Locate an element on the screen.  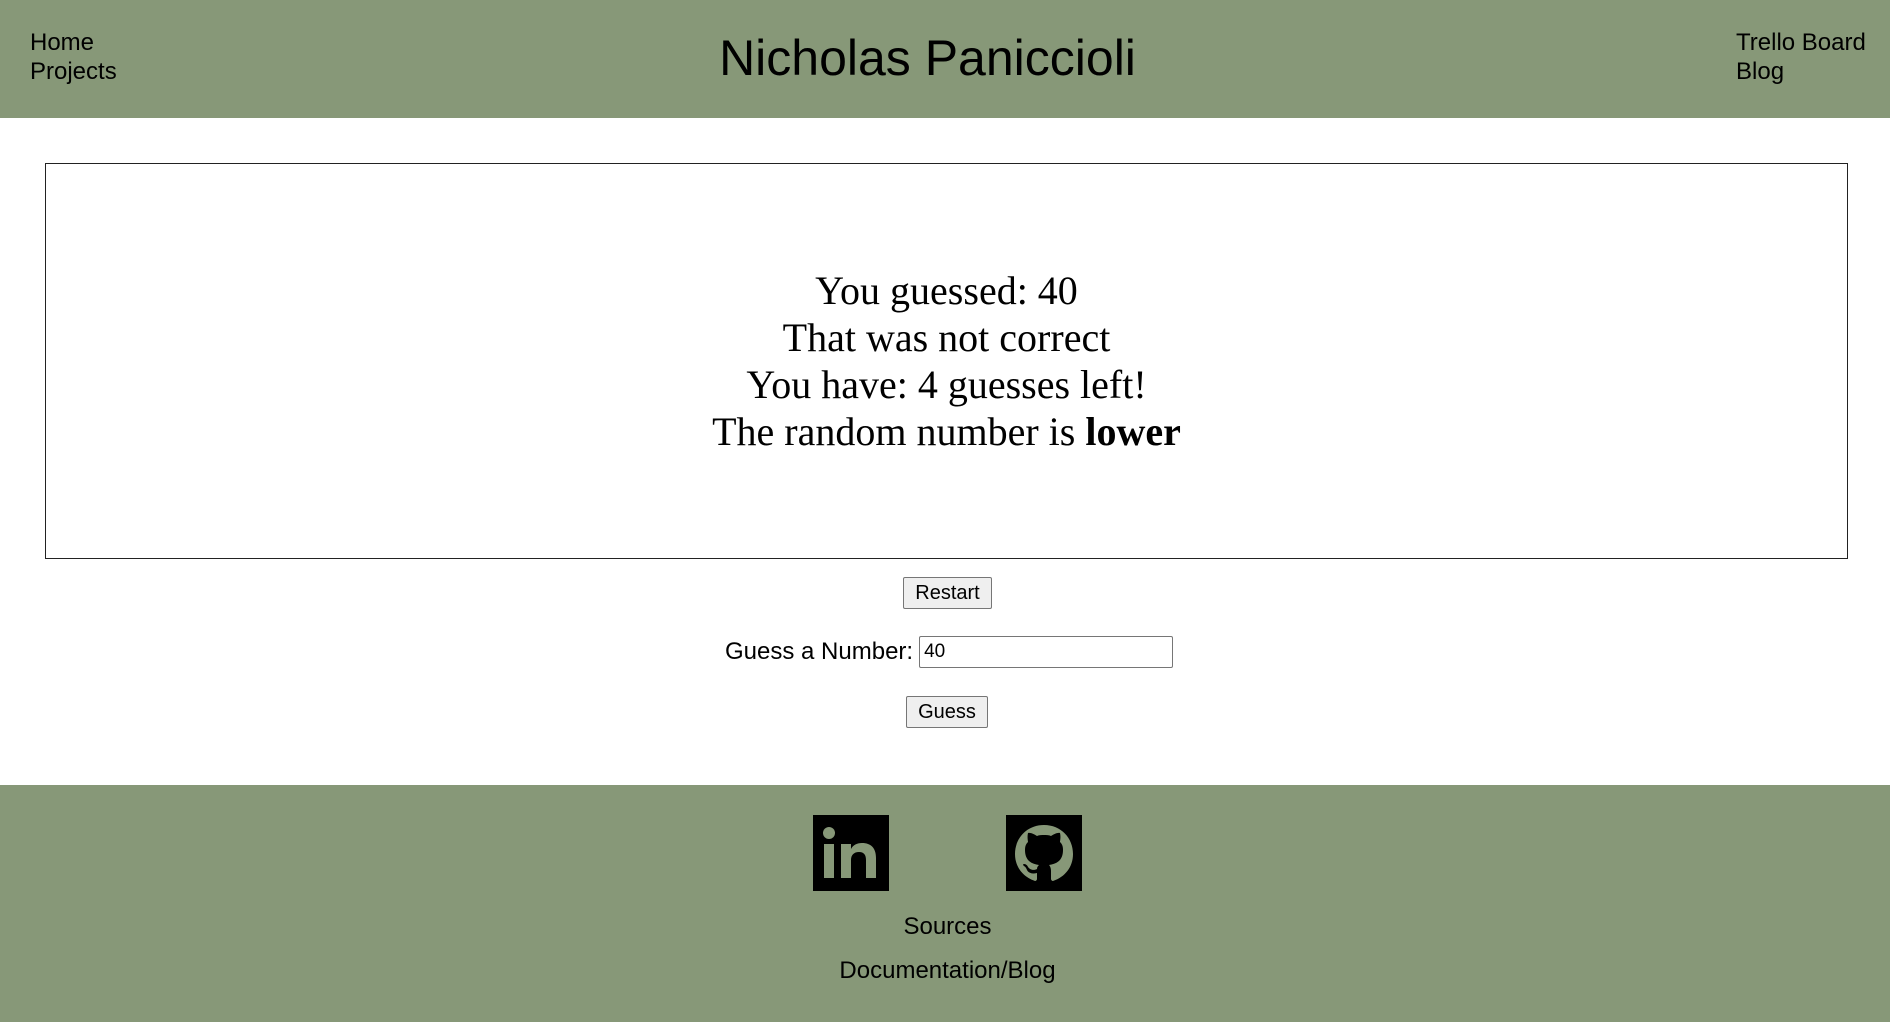
correctness-text: That was not correct is located at coordinates (946, 337).